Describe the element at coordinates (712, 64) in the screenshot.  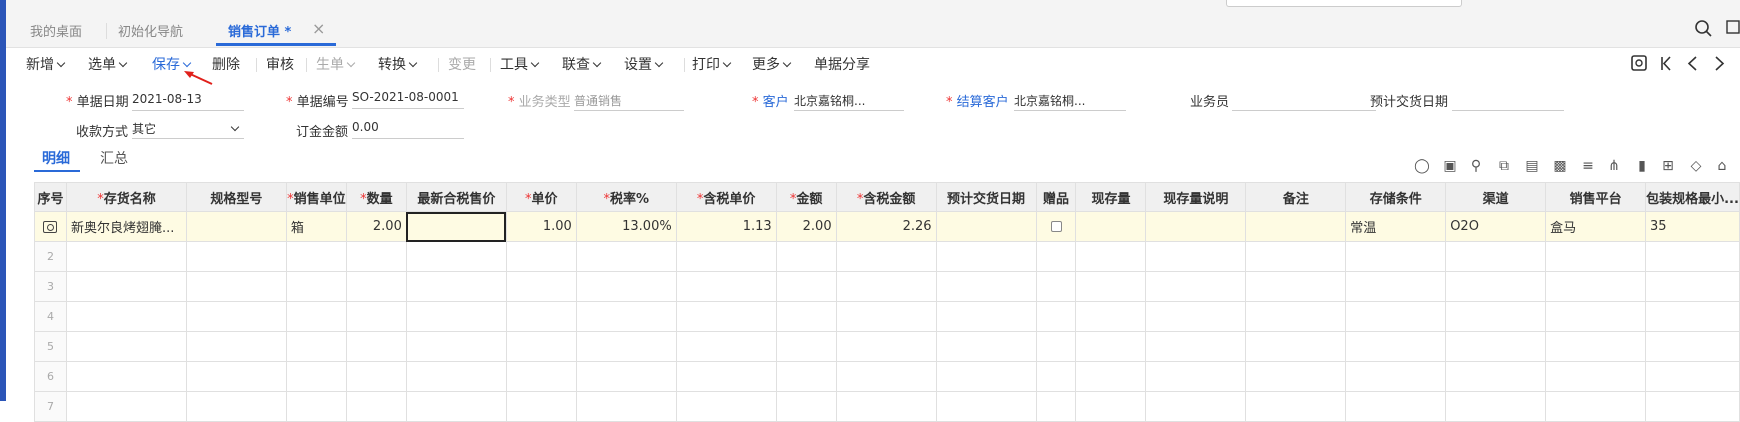
I see `print-button: 打印` at that location.